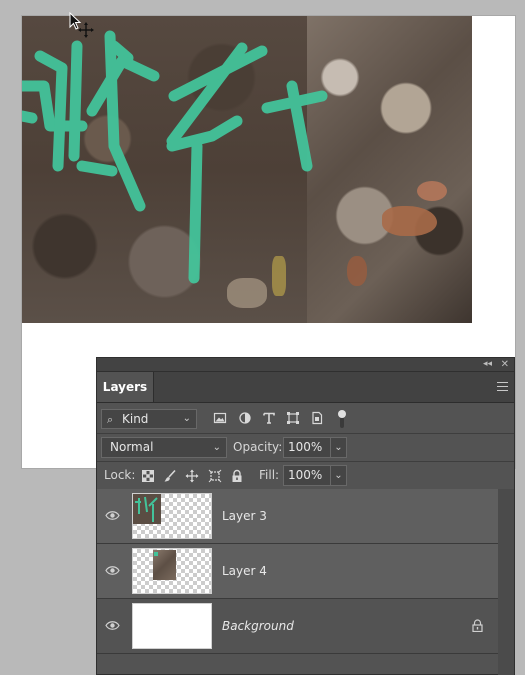 This screenshot has height=675, width=525. Describe the element at coordinates (146, 509) in the screenshot. I see `thumbnail-graffiti` at that location.